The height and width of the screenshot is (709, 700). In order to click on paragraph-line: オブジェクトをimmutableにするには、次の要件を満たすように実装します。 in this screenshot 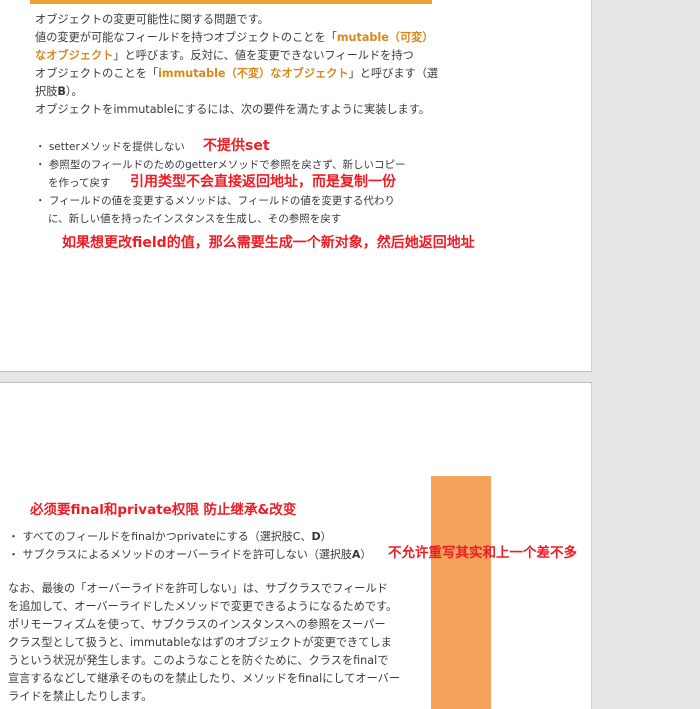, I will do `click(232, 109)`.